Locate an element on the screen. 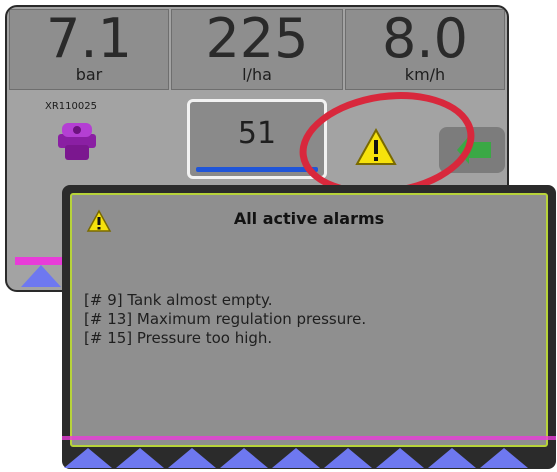  application-rate-metric: 225 l/ha is located at coordinates (257, 49).